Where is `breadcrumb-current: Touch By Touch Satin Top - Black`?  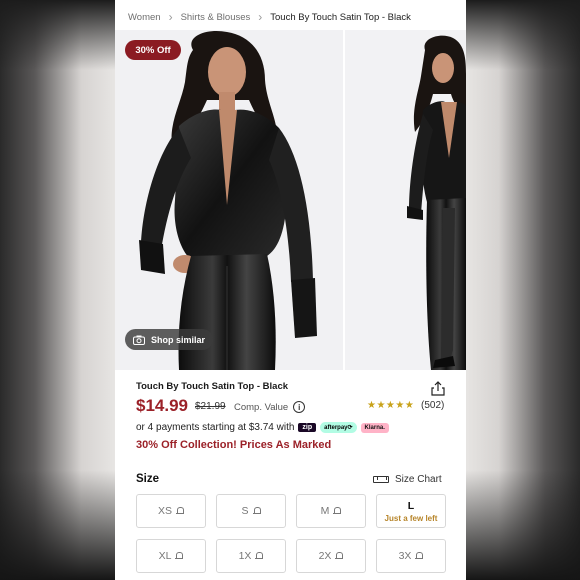
breadcrumb-current: Touch By Touch Satin Top - Black is located at coordinates (340, 17).